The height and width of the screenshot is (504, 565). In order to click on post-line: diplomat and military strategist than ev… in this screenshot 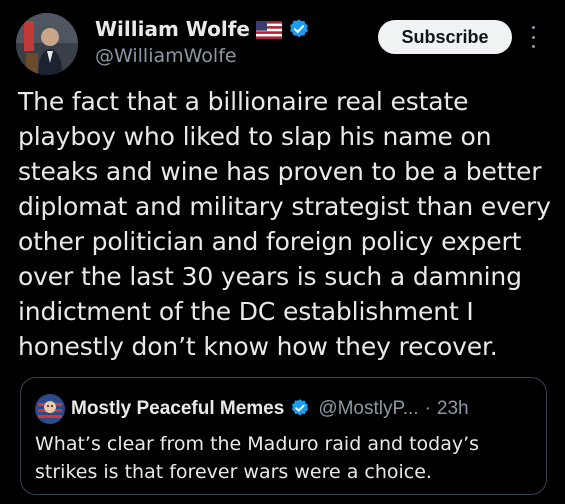, I will do `click(284, 206)`.